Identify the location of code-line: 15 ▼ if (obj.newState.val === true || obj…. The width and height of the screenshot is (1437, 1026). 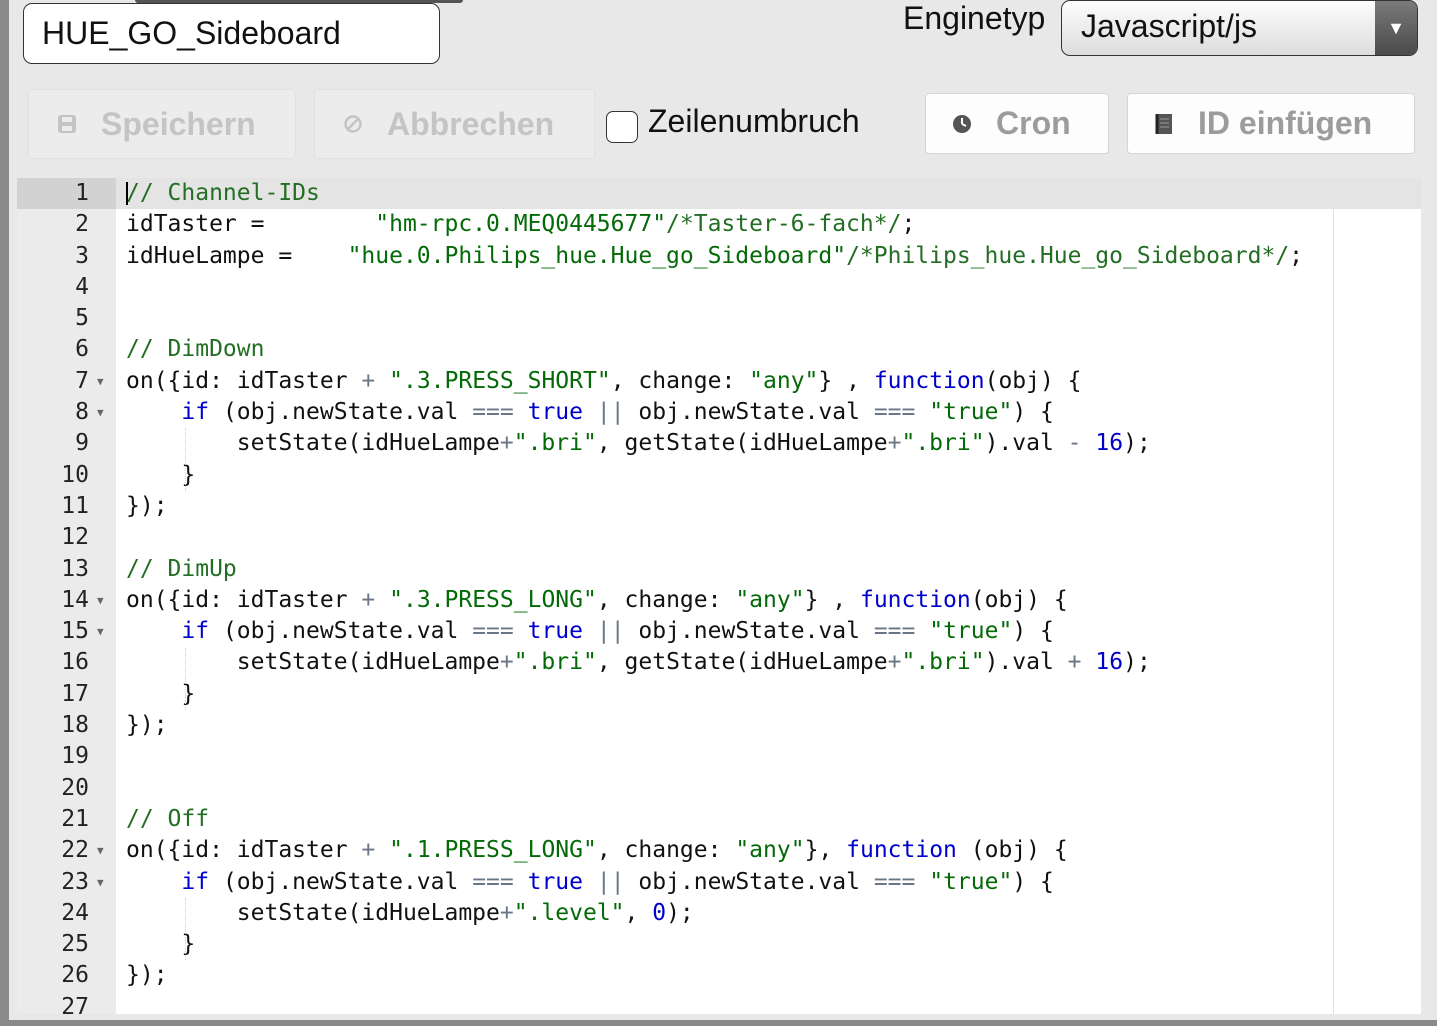
(719, 631).